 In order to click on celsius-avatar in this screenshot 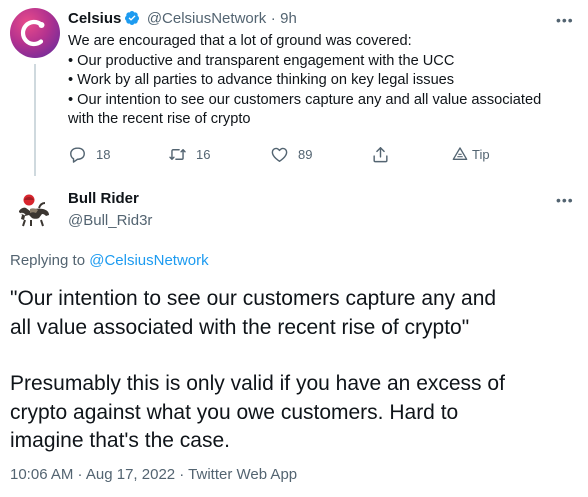, I will do `click(35, 33)`.